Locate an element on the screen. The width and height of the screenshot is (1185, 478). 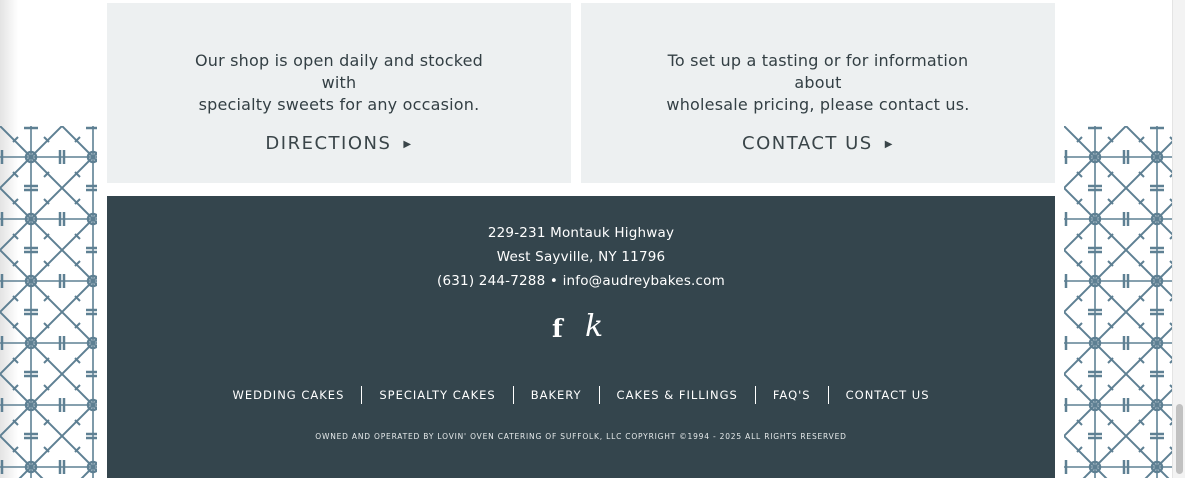
shop-info-line-1: Our shop is open daily and stocked with is located at coordinates (339, 71).